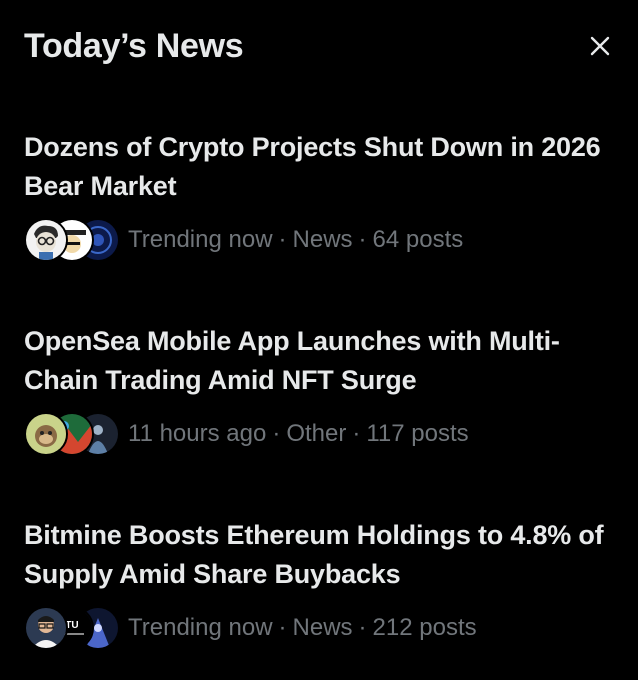 The height and width of the screenshot is (680, 638). I want to click on news-item-meta: TU Trending now · News · 212 posts, so click(321, 628).